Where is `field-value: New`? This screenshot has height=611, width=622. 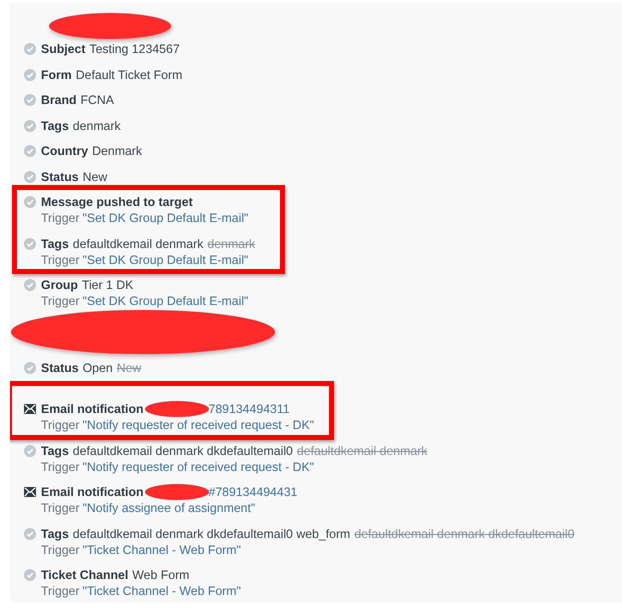 field-value: New is located at coordinates (95, 177).